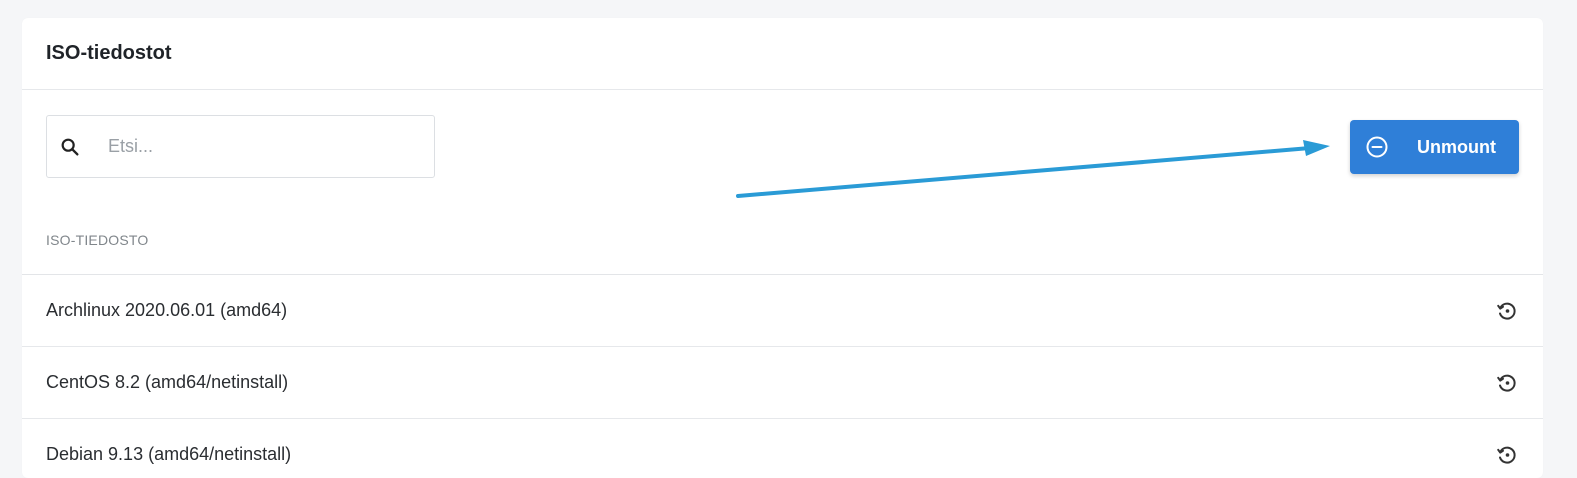  Describe the element at coordinates (167, 382) in the screenshot. I see `iso-name: CentOS 8.2 (amd64/netinstall)` at that location.